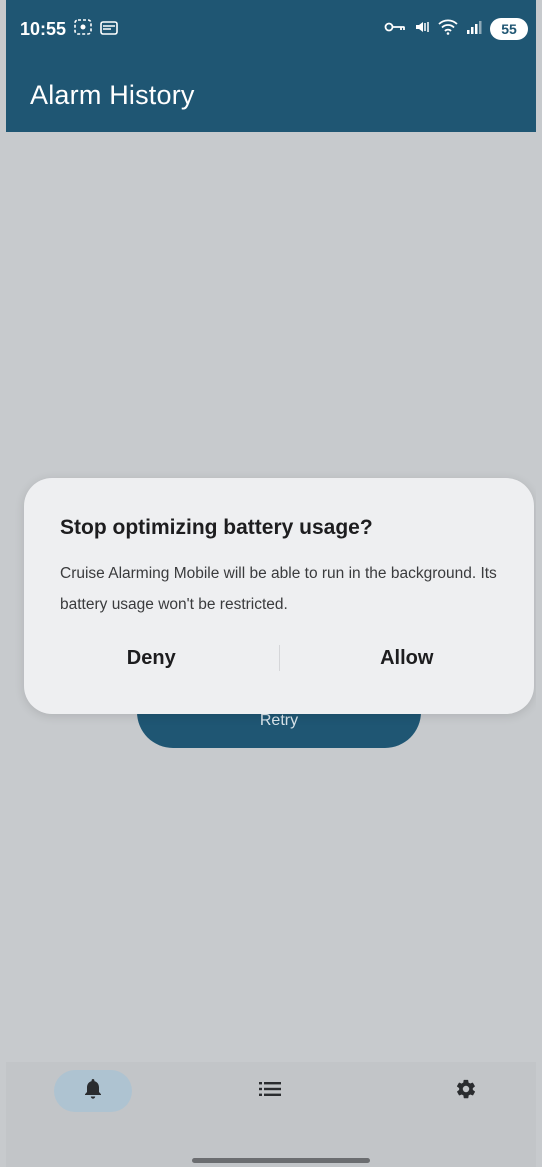 This screenshot has width=542, height=1167. What do you see at coordinates (448, 29) in the screenshot?
I see `wifi-icon` at bounding box center [448, 29].